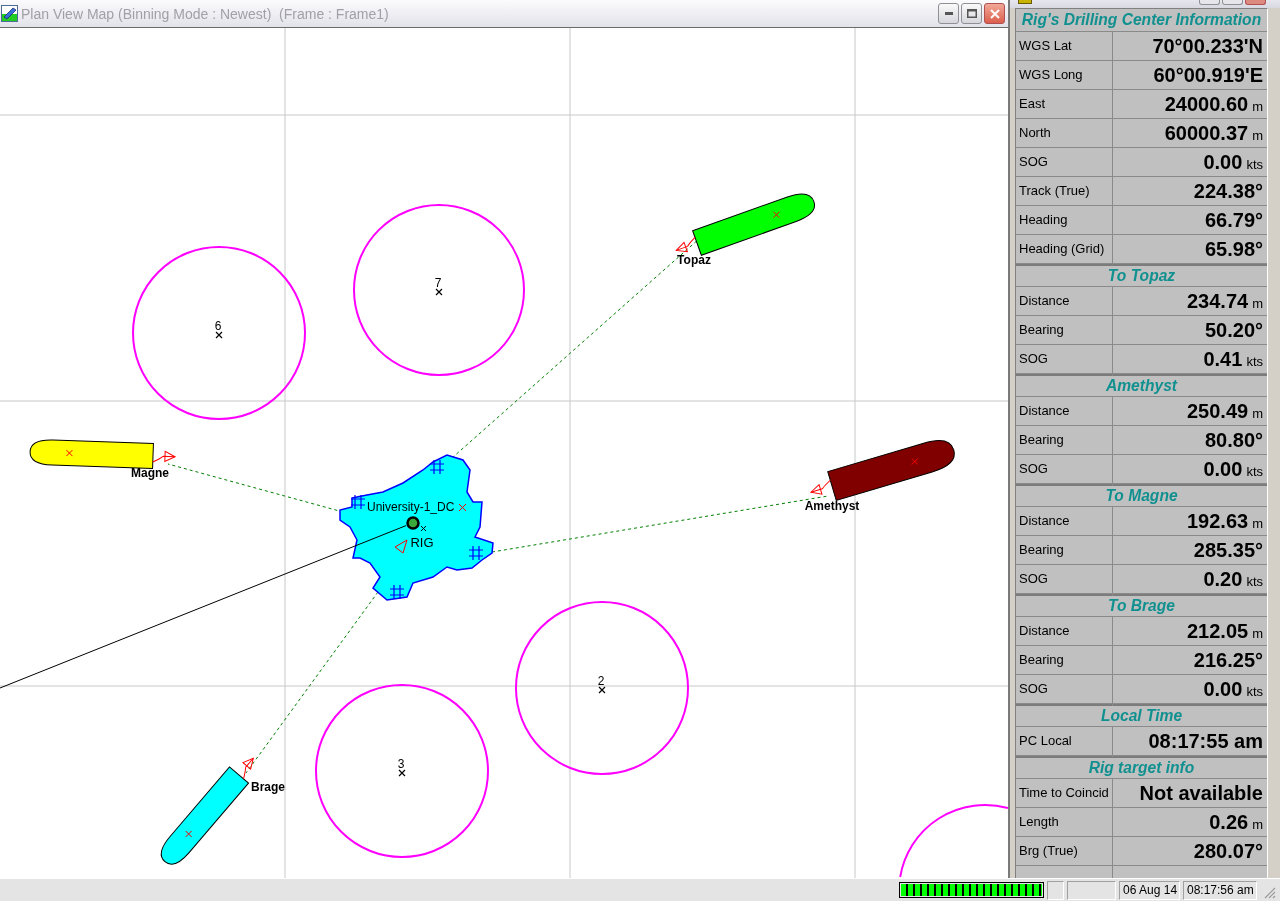 This screenshot has height=901, width=1280. What do you see at coordinates (1039, 821) in the screenshot?
I see `row-label: Length` at bounding box center [1039, 821].